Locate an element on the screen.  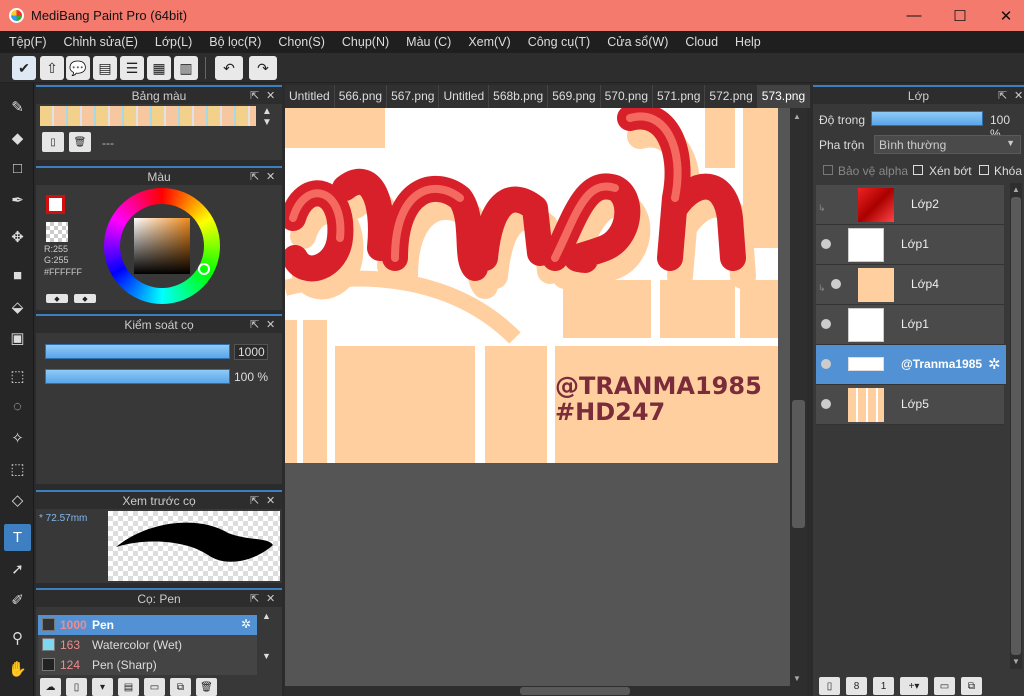
menu-layer: Lớp(L) is located at coordinates (173, 42).